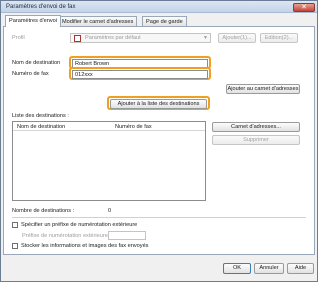  I want to click on title-bar: Paramètres d'envoi de fax ✕, so click(159, 7).